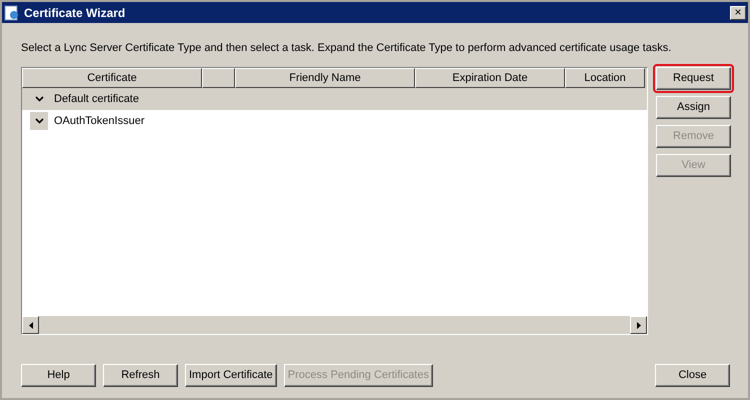  Describe the element at coordinates (693, 107) in the screenshot. I see `side-button: Assign` at that location.